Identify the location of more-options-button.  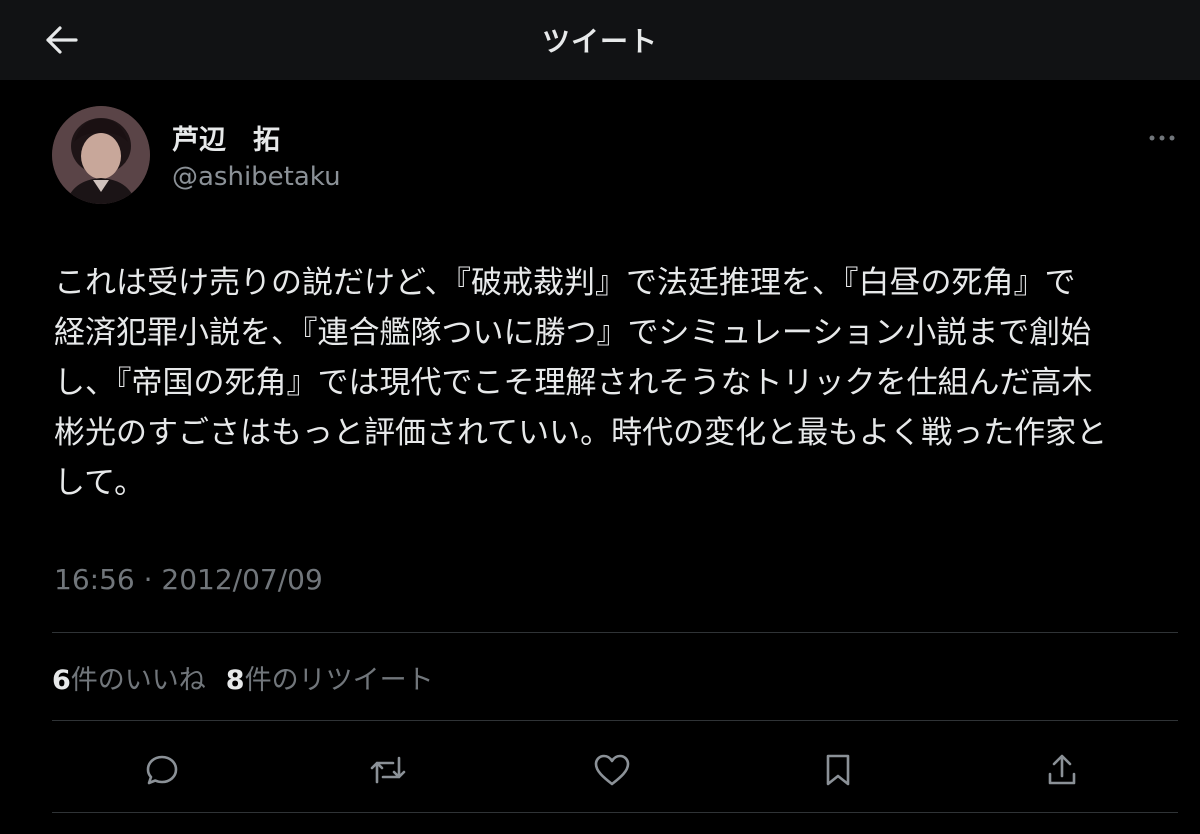
(1162, 138).